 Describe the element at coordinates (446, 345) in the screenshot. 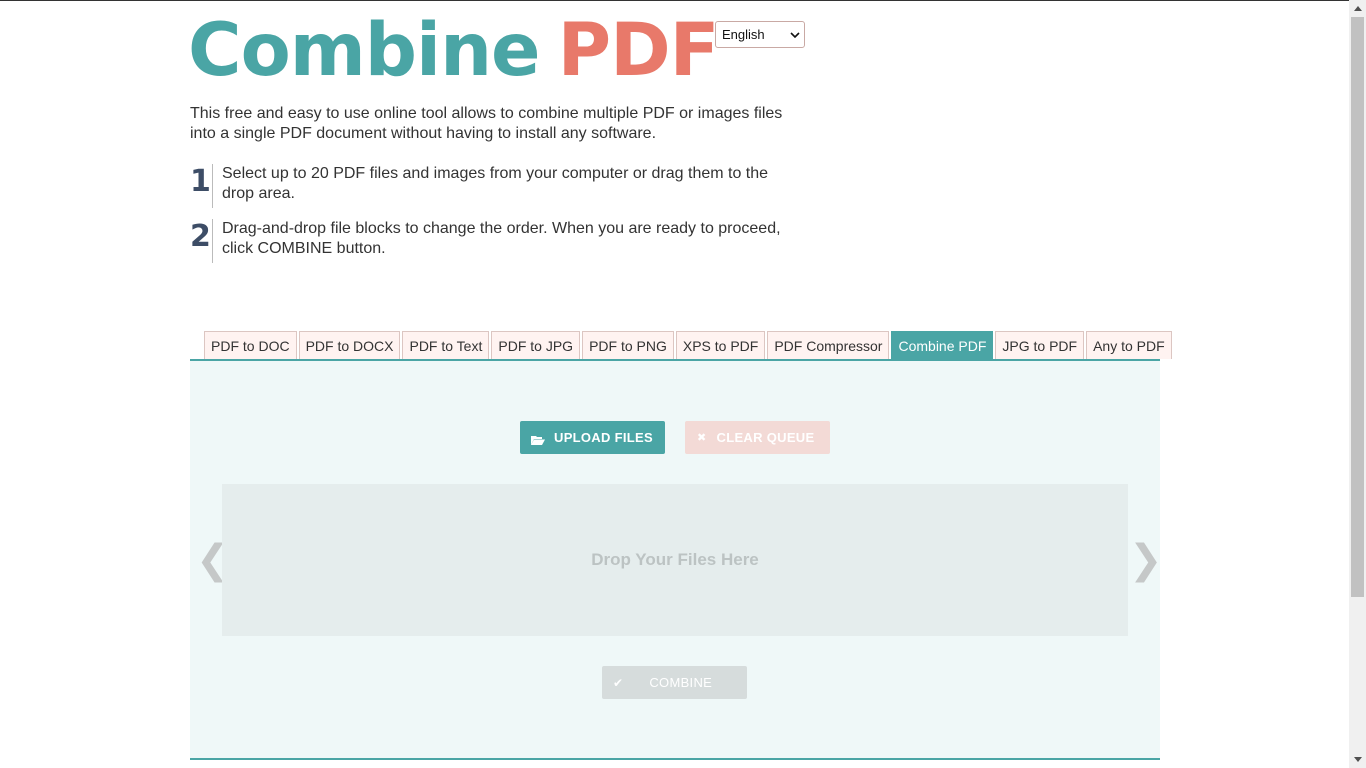

I see `tab-pdf-to-text: PDF to Text` at that location.